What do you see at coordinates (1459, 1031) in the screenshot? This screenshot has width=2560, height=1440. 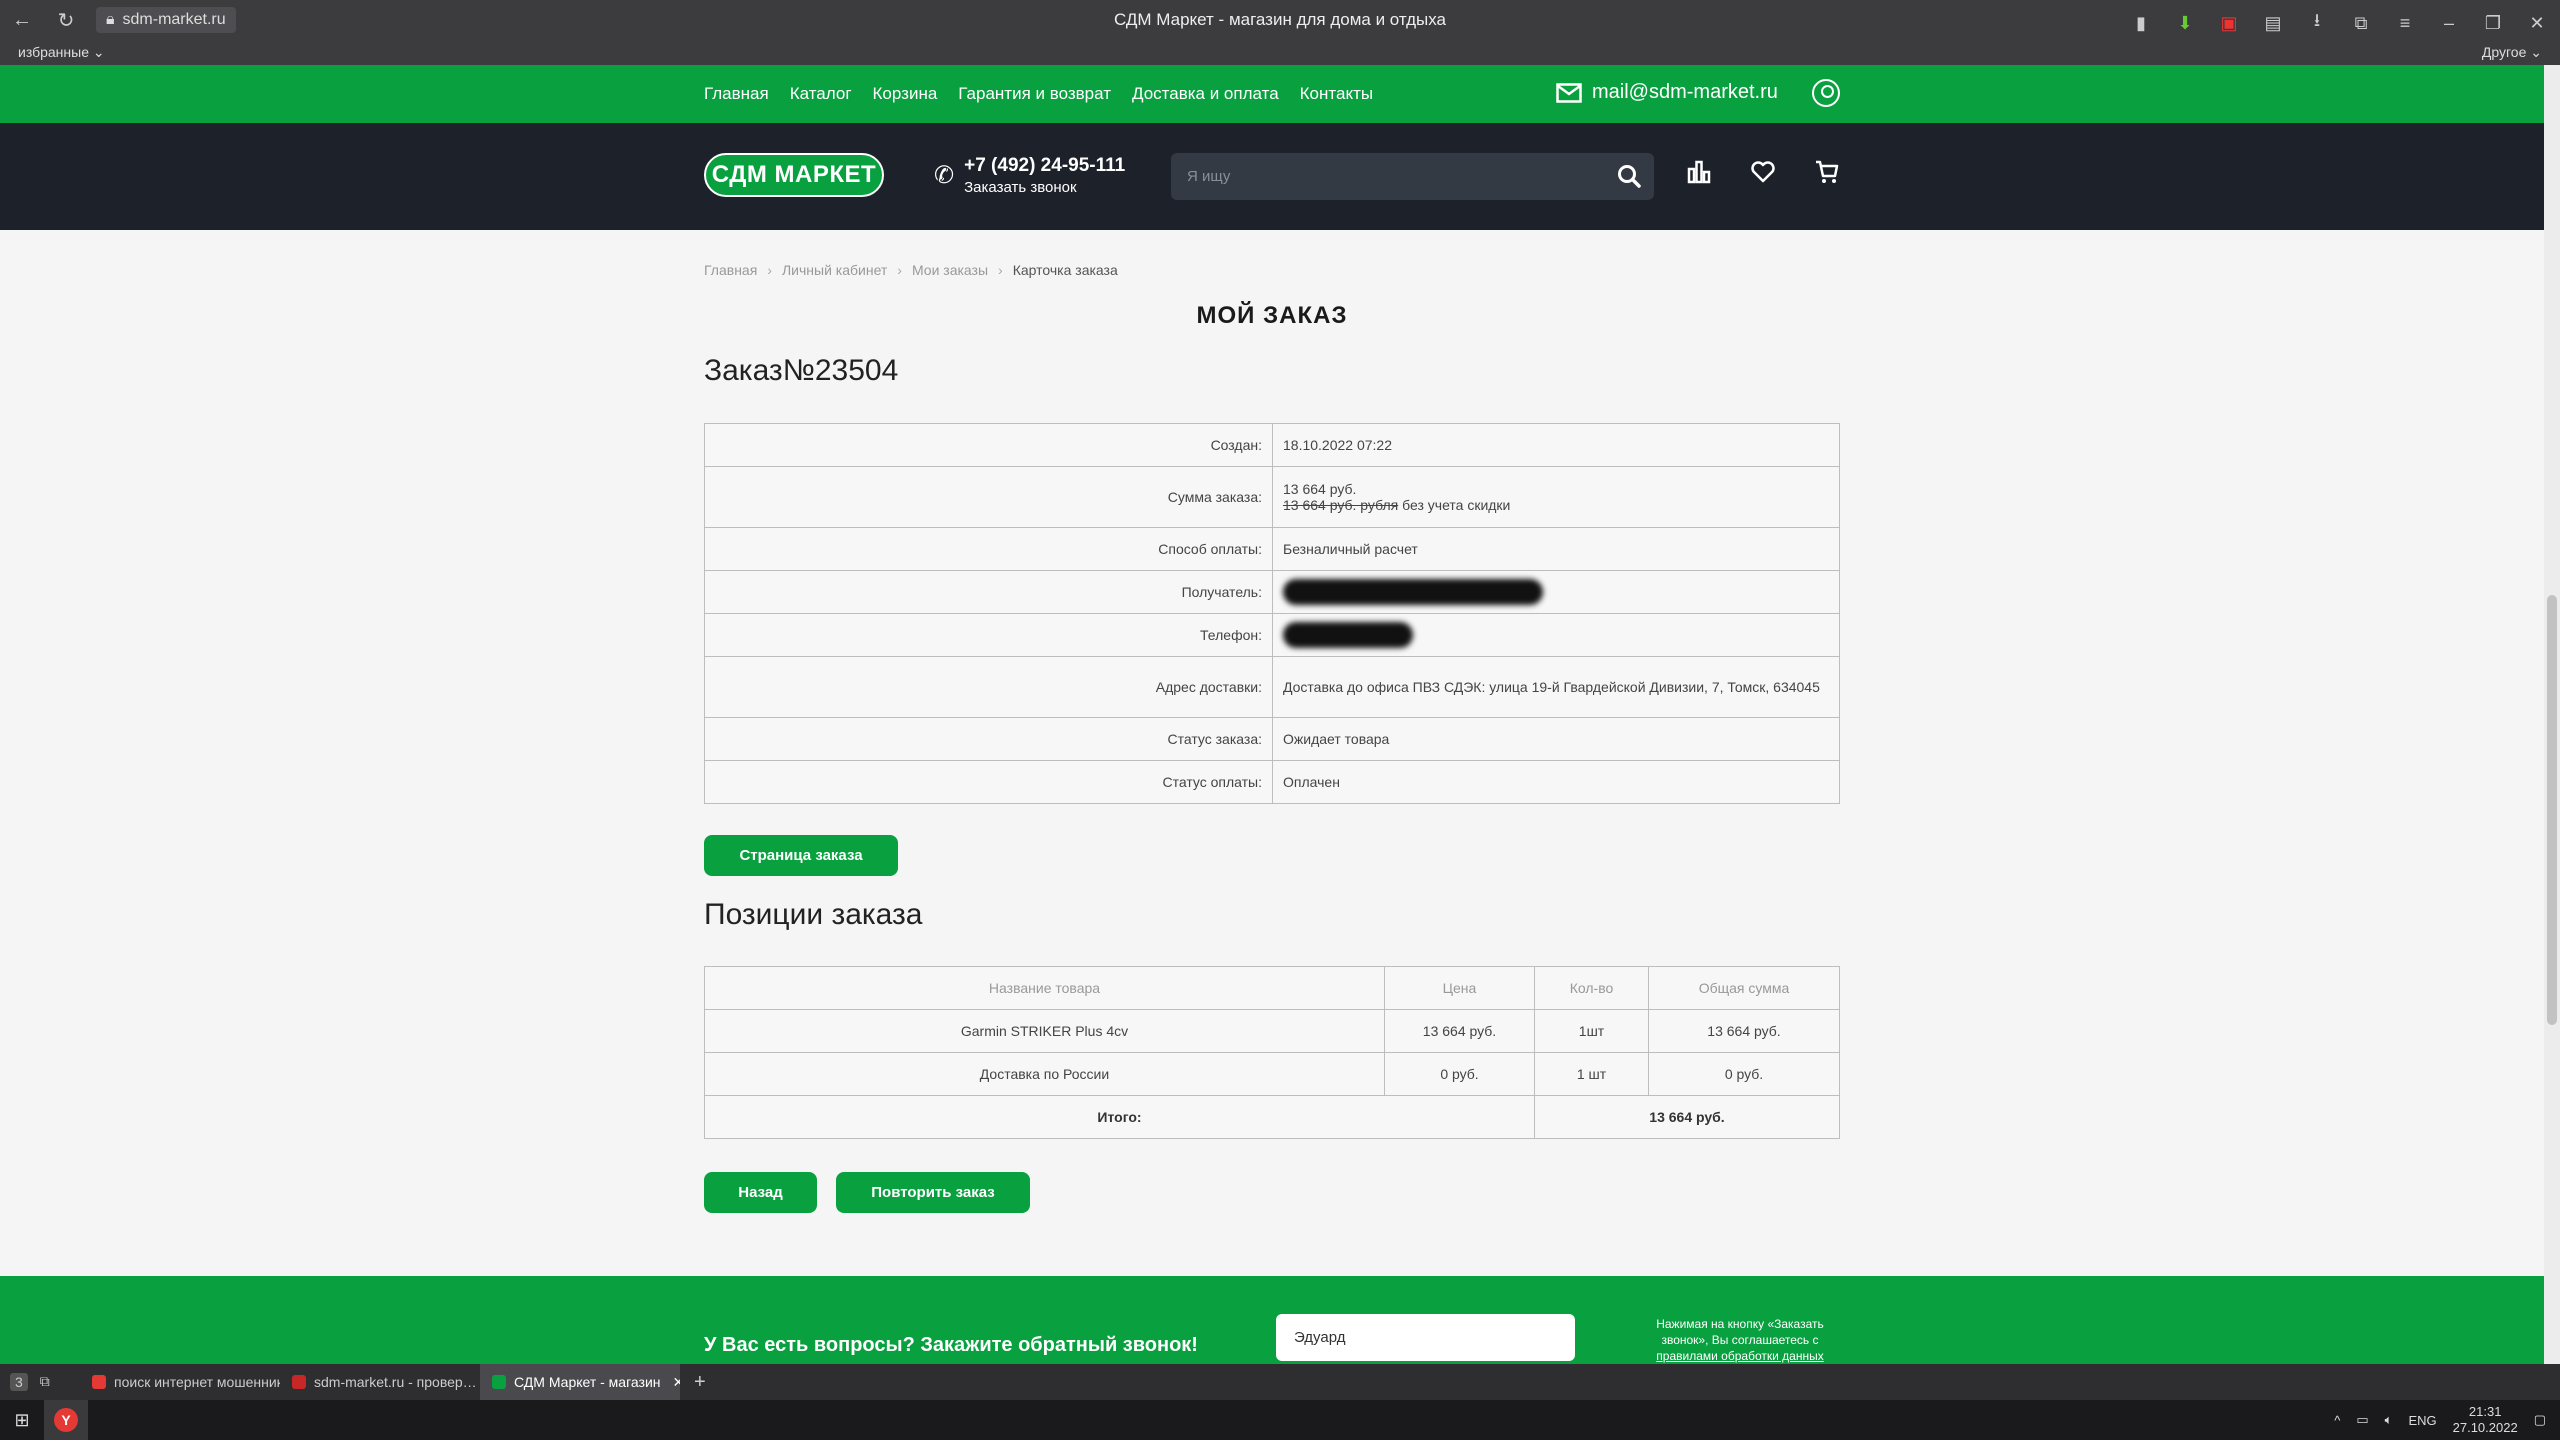 I see `item-price: 13 664 руб.` at bounding box center [1459, 1031].